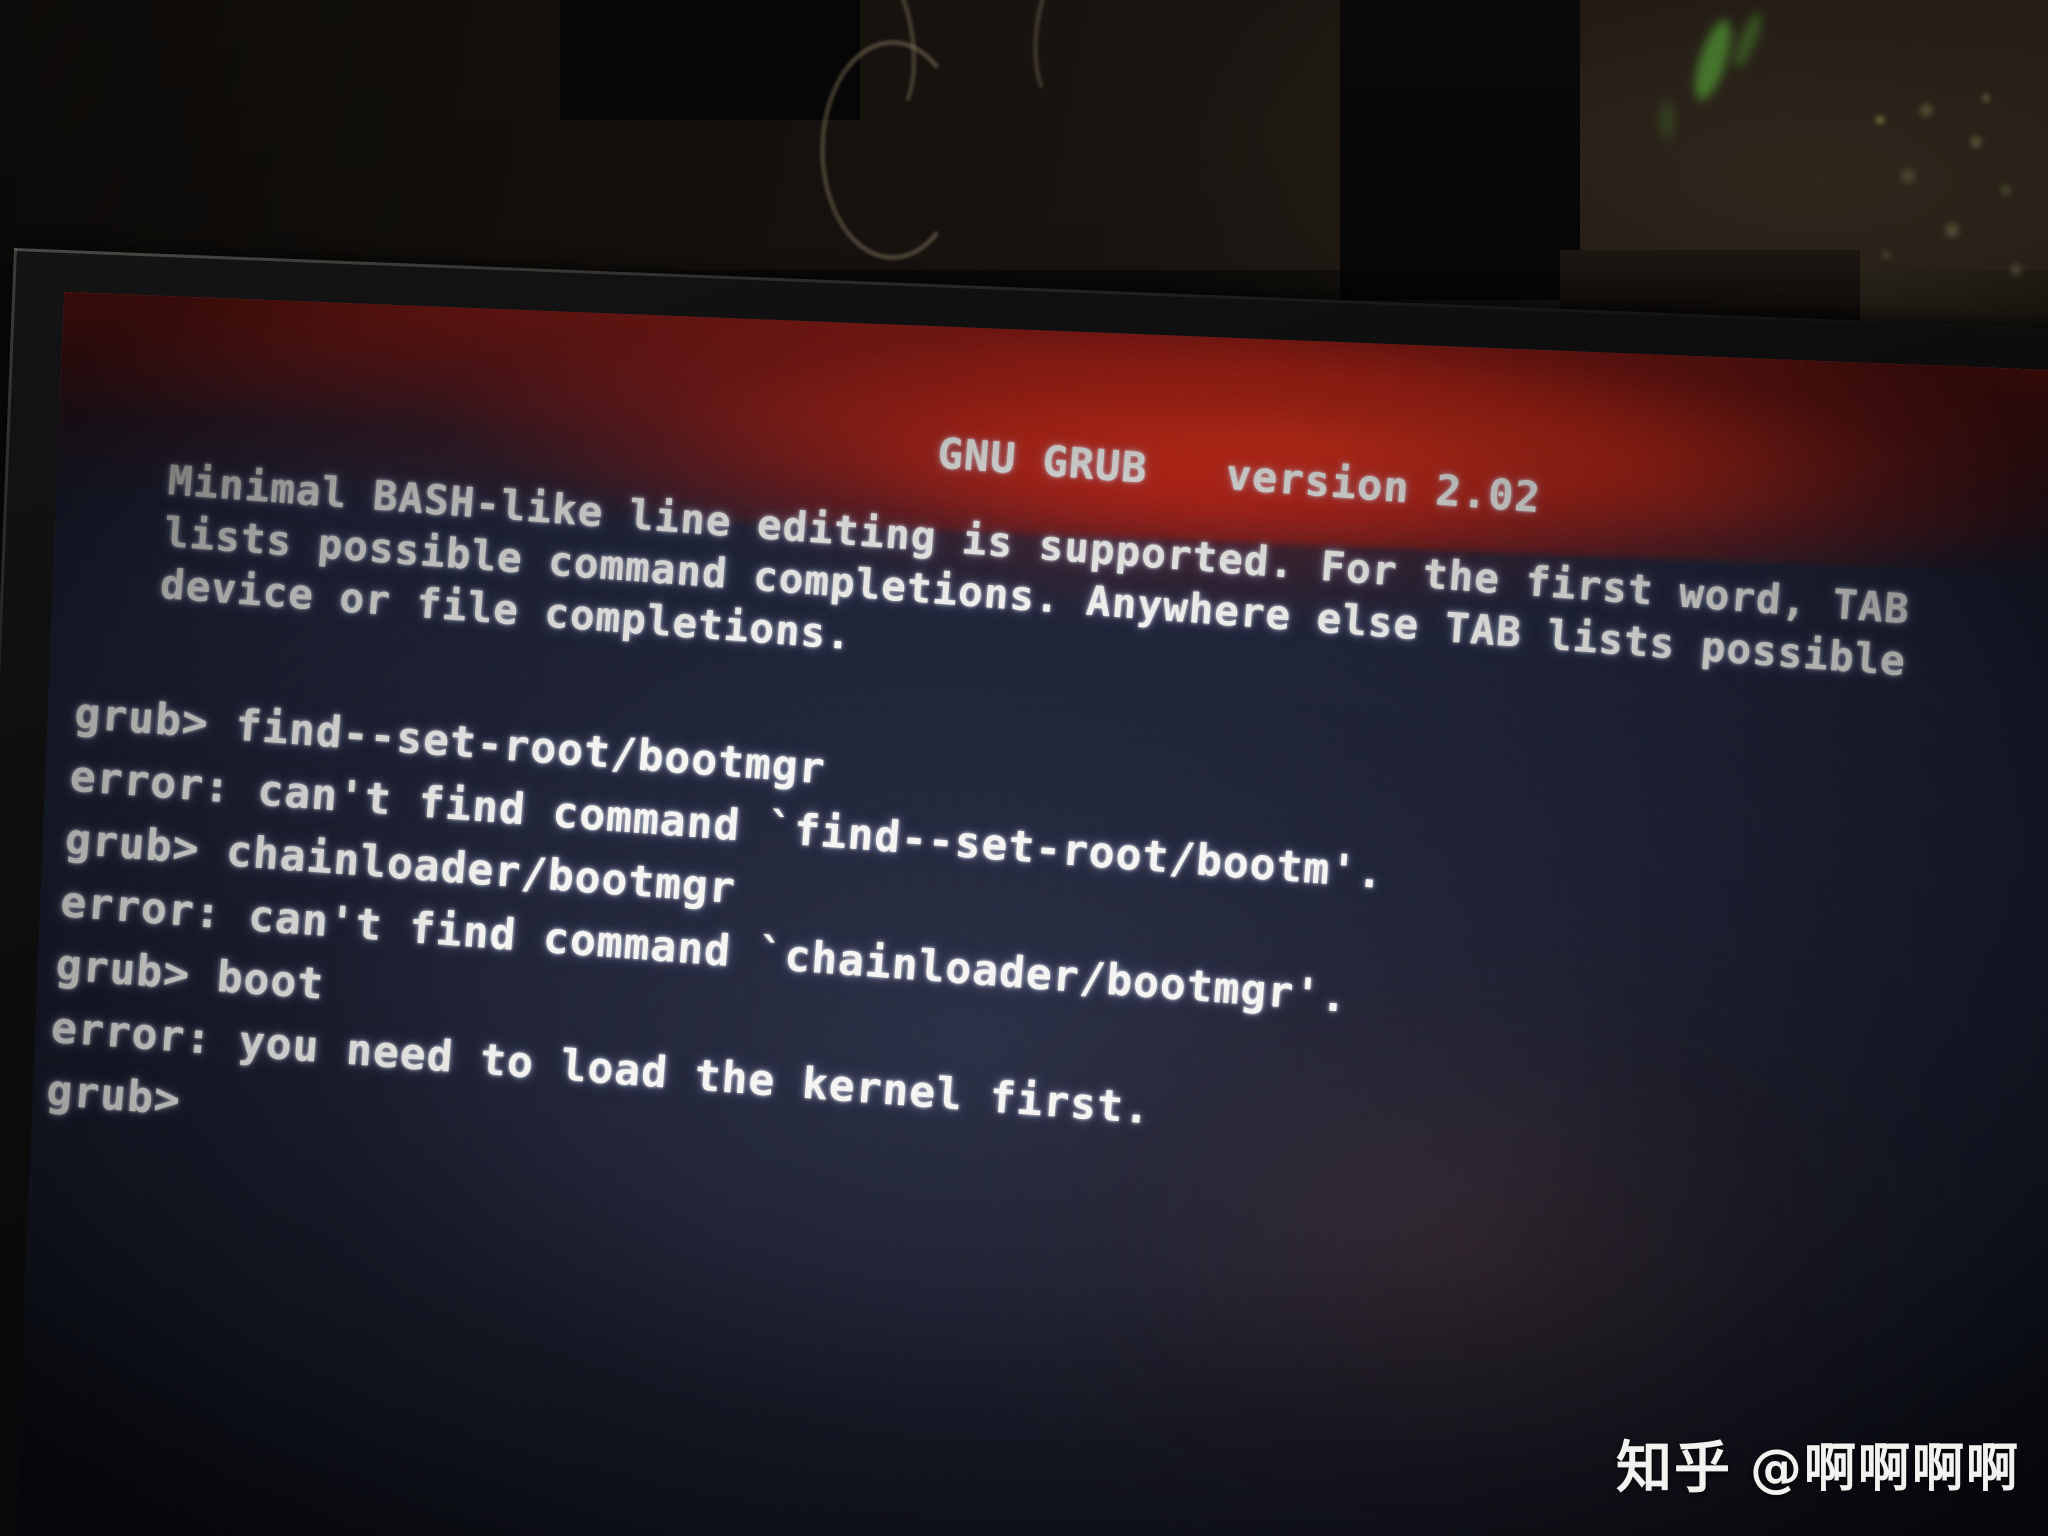 The height and width of the screenshot is (1536, 2048). I want to click on watermark-username: @啊啊啊啊, so click(1884, 1469).